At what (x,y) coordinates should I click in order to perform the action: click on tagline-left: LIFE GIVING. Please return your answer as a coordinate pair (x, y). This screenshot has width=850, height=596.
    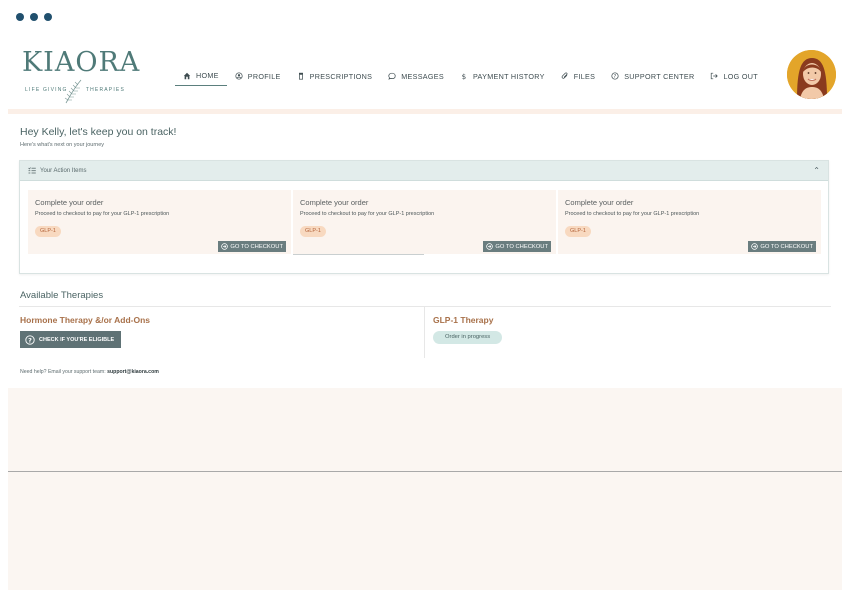
    Looking at the image, I should click on (46, 90).